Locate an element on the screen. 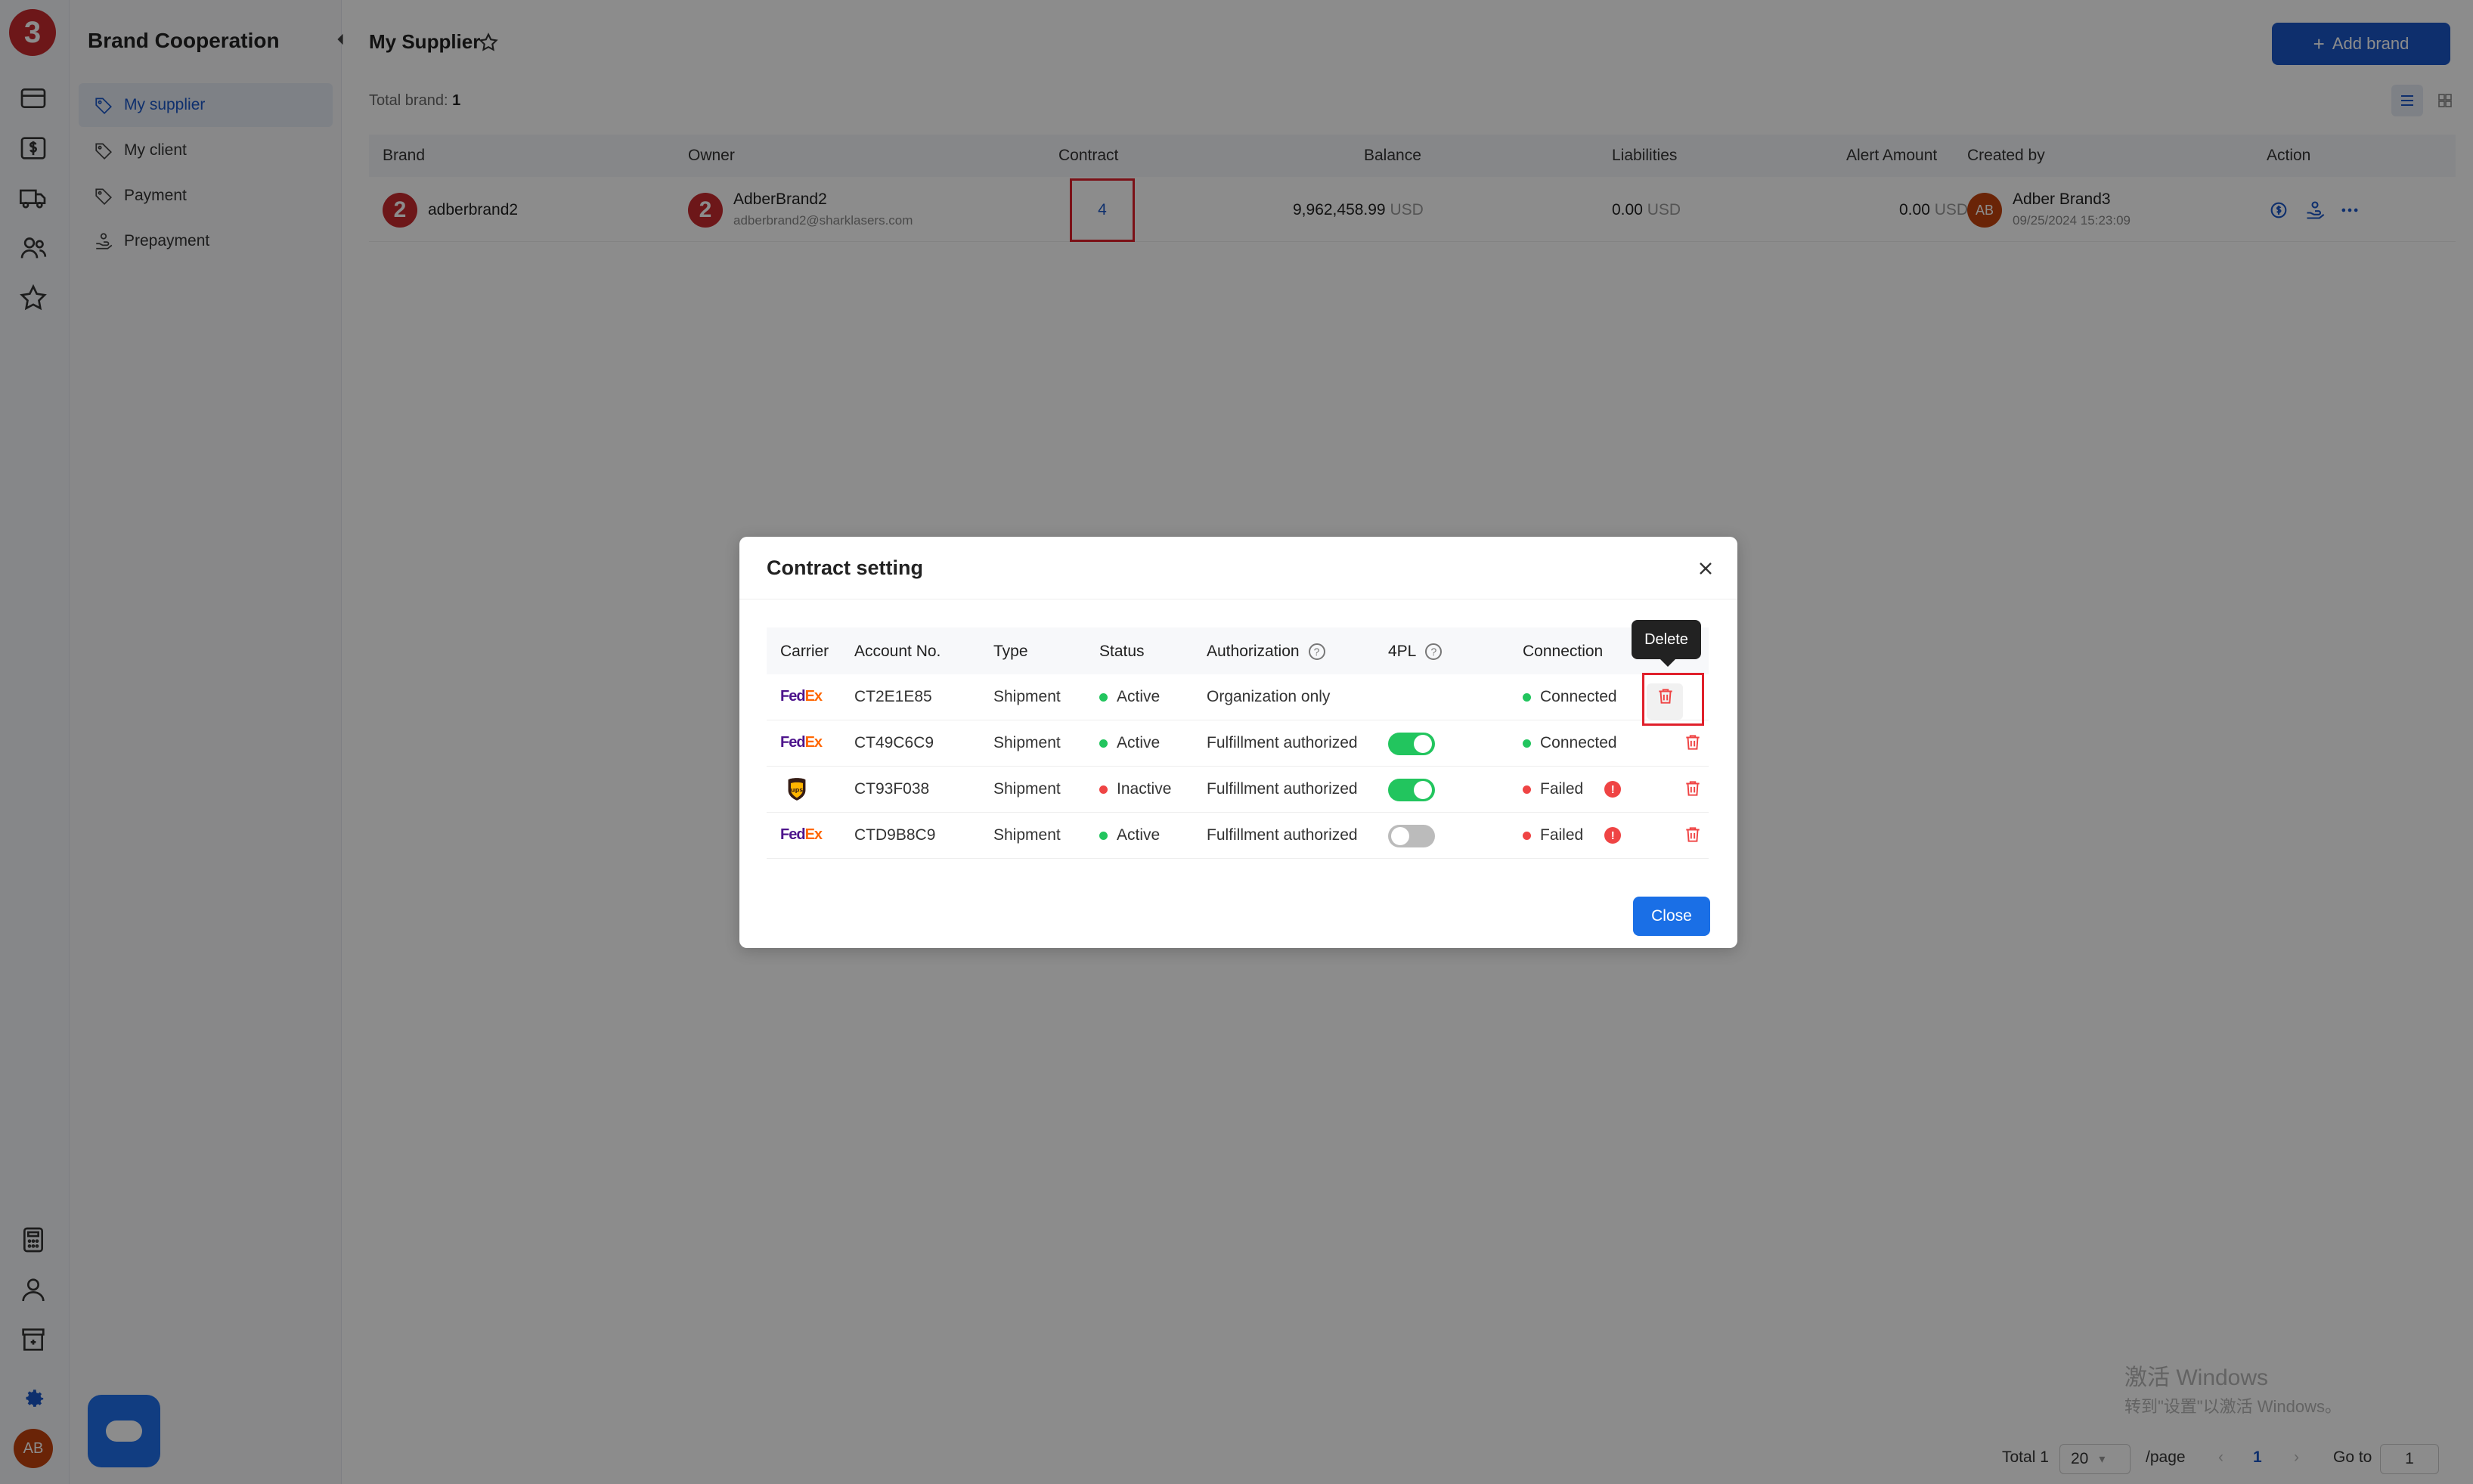  ups-logo: ups is located at coordinates (797, 789).